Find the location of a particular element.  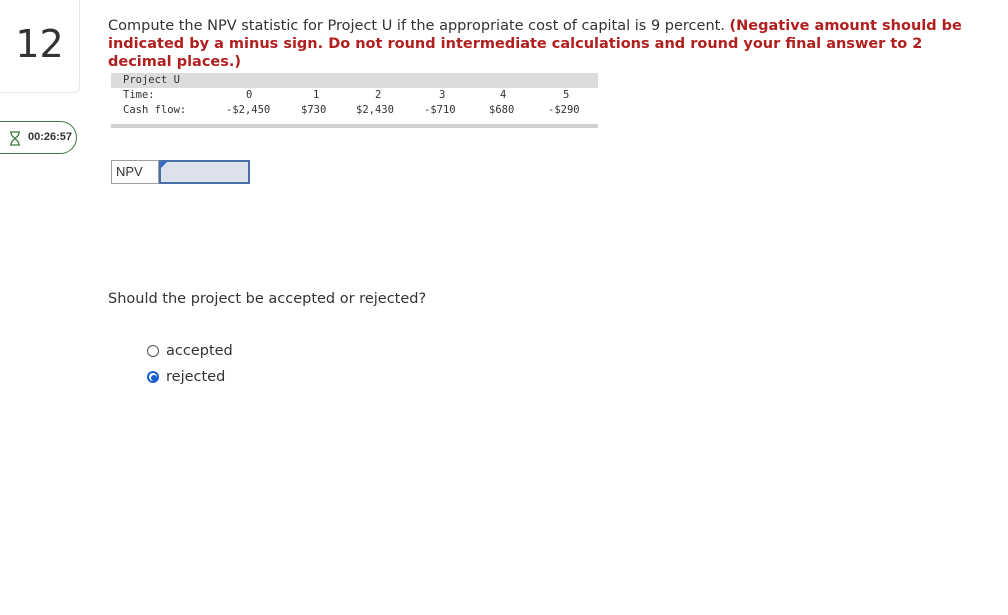

cash-flow-0: -$2,450 is located at coordinates (248, 110).